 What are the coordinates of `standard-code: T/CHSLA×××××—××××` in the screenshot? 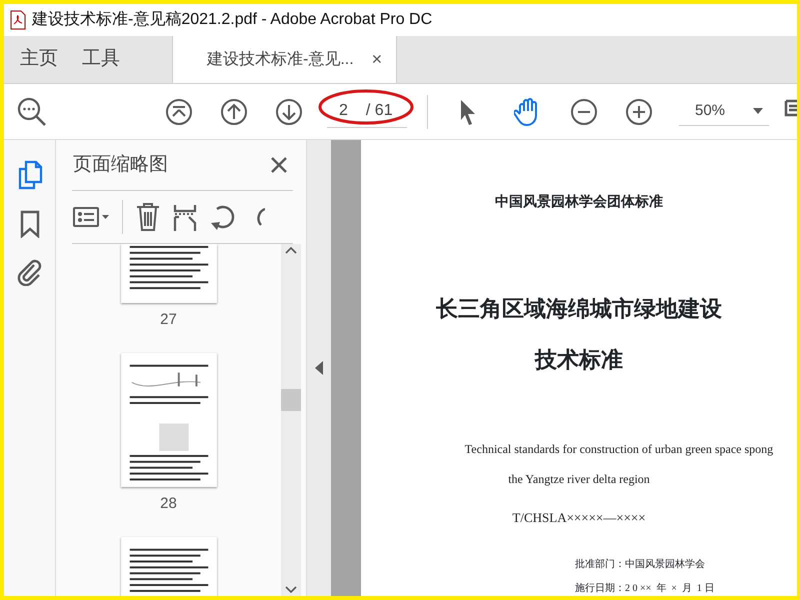 It's located at (579, 518).